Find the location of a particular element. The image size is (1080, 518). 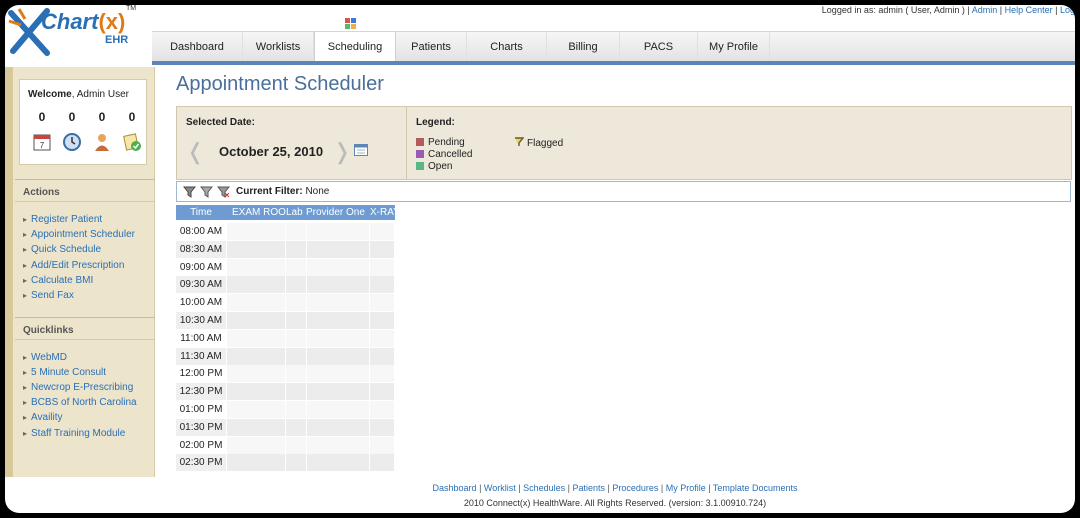

tab-dashboard: Dashboard is located at coordinates (197, 47).